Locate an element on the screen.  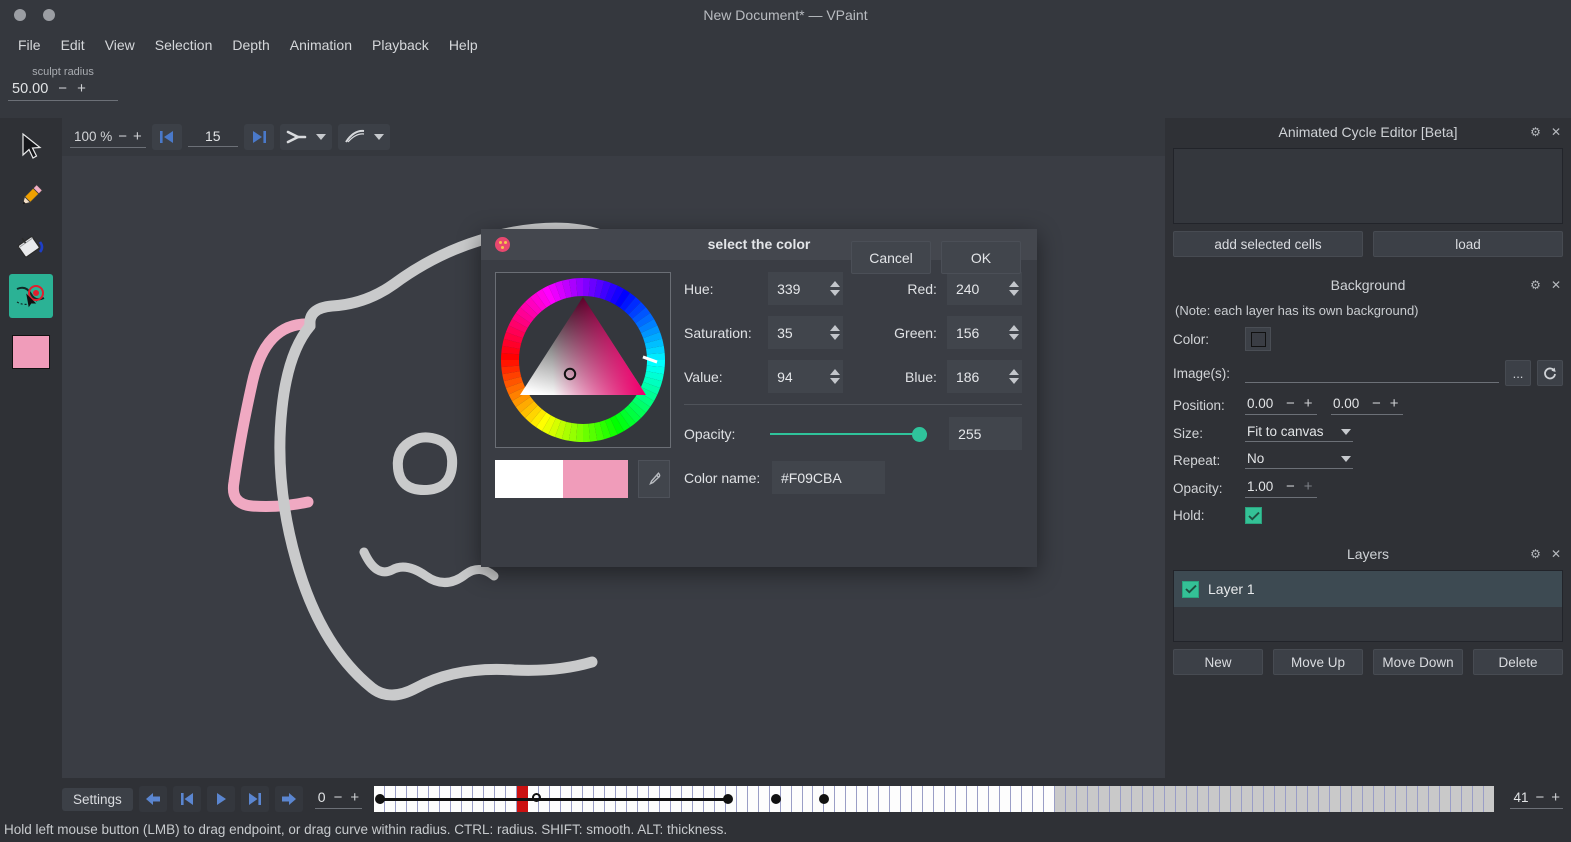
saturation-increment-arrow is located at coordinates (835, 328).